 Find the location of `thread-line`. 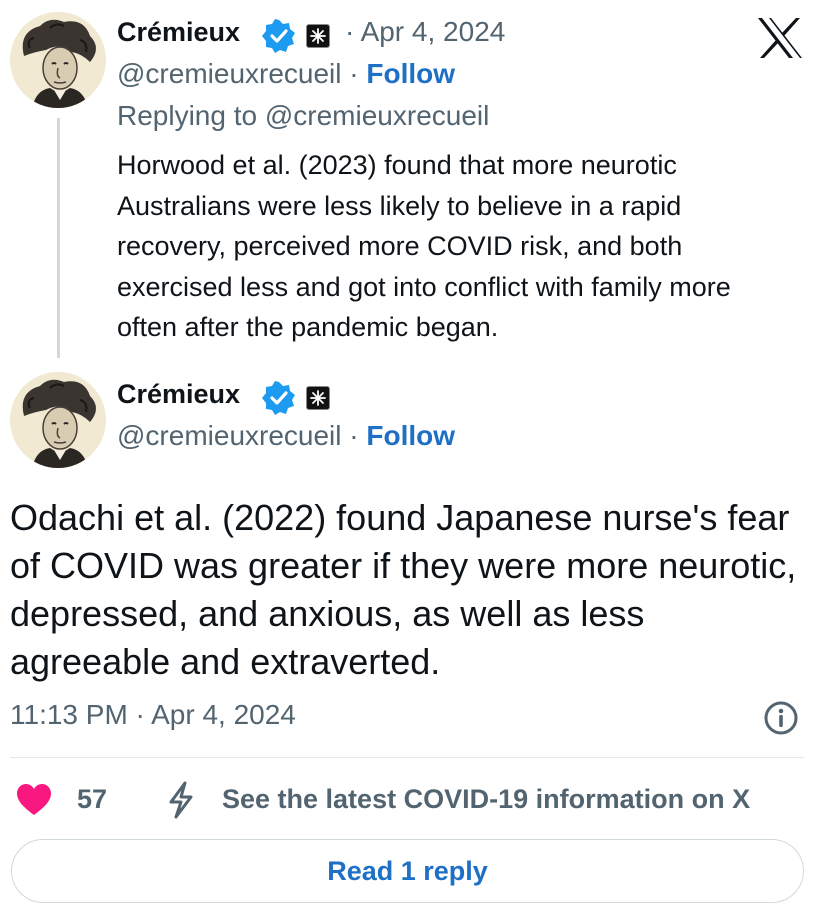

thread-line is located at coordinates (58, 238).